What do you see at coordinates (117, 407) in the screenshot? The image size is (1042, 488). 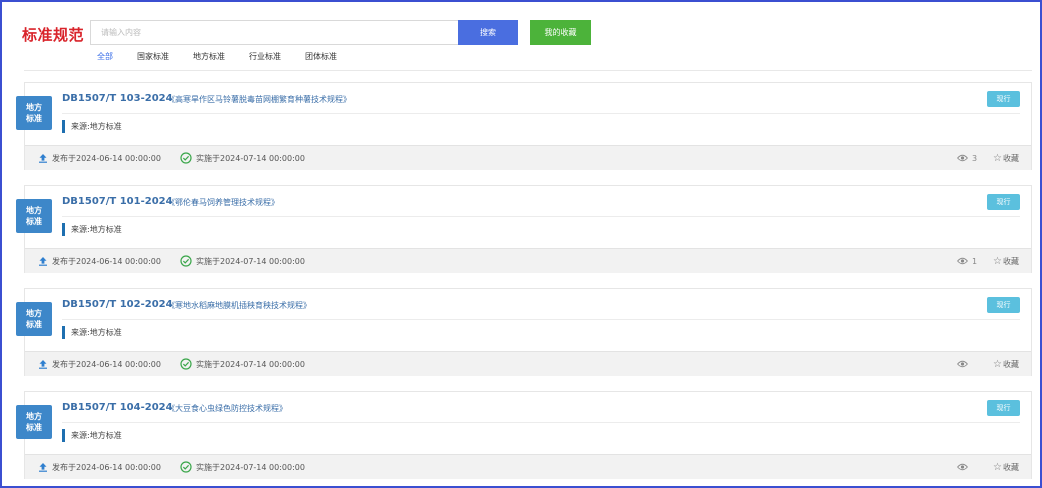 I see `standard-code-link: DB1507/T 104-2024` at bounding box center [117, 407].